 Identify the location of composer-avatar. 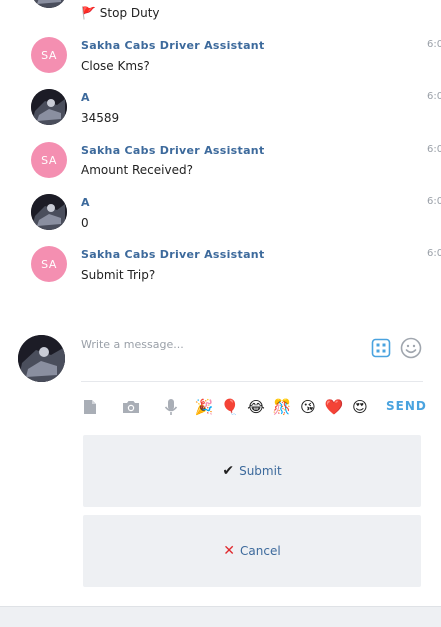
(41, 358).